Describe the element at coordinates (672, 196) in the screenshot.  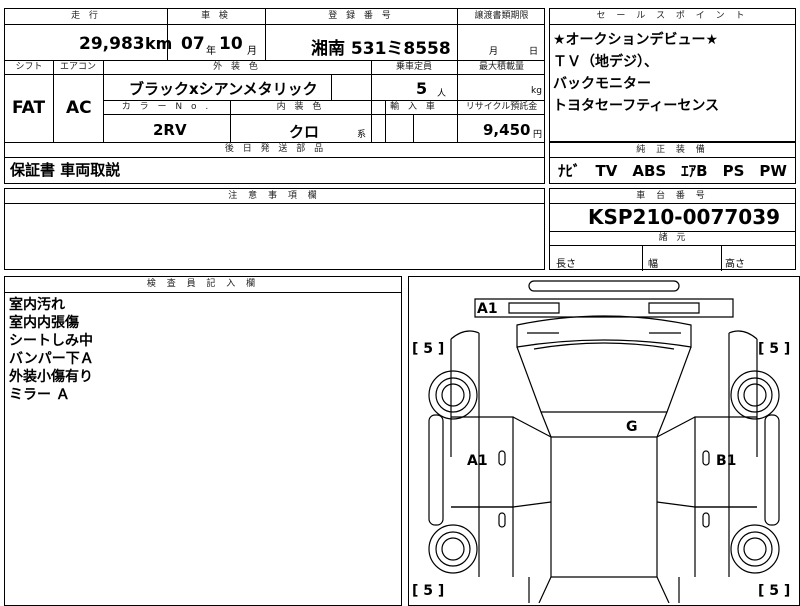
I see `chassis-header: 車 台 番 号` at that location.